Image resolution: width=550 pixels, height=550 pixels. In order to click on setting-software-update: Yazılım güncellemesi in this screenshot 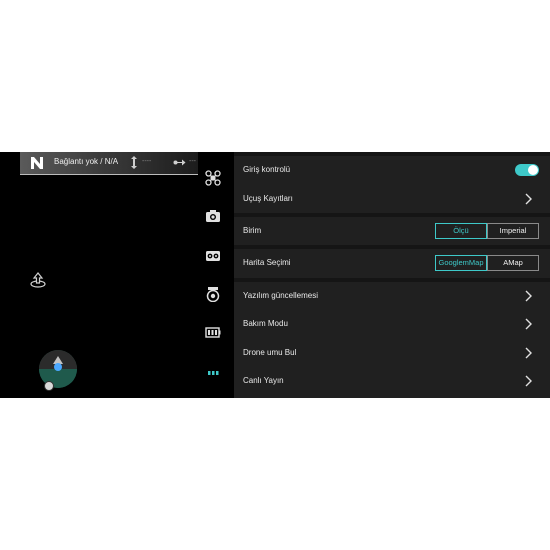, I will do `click(392, 296)`.